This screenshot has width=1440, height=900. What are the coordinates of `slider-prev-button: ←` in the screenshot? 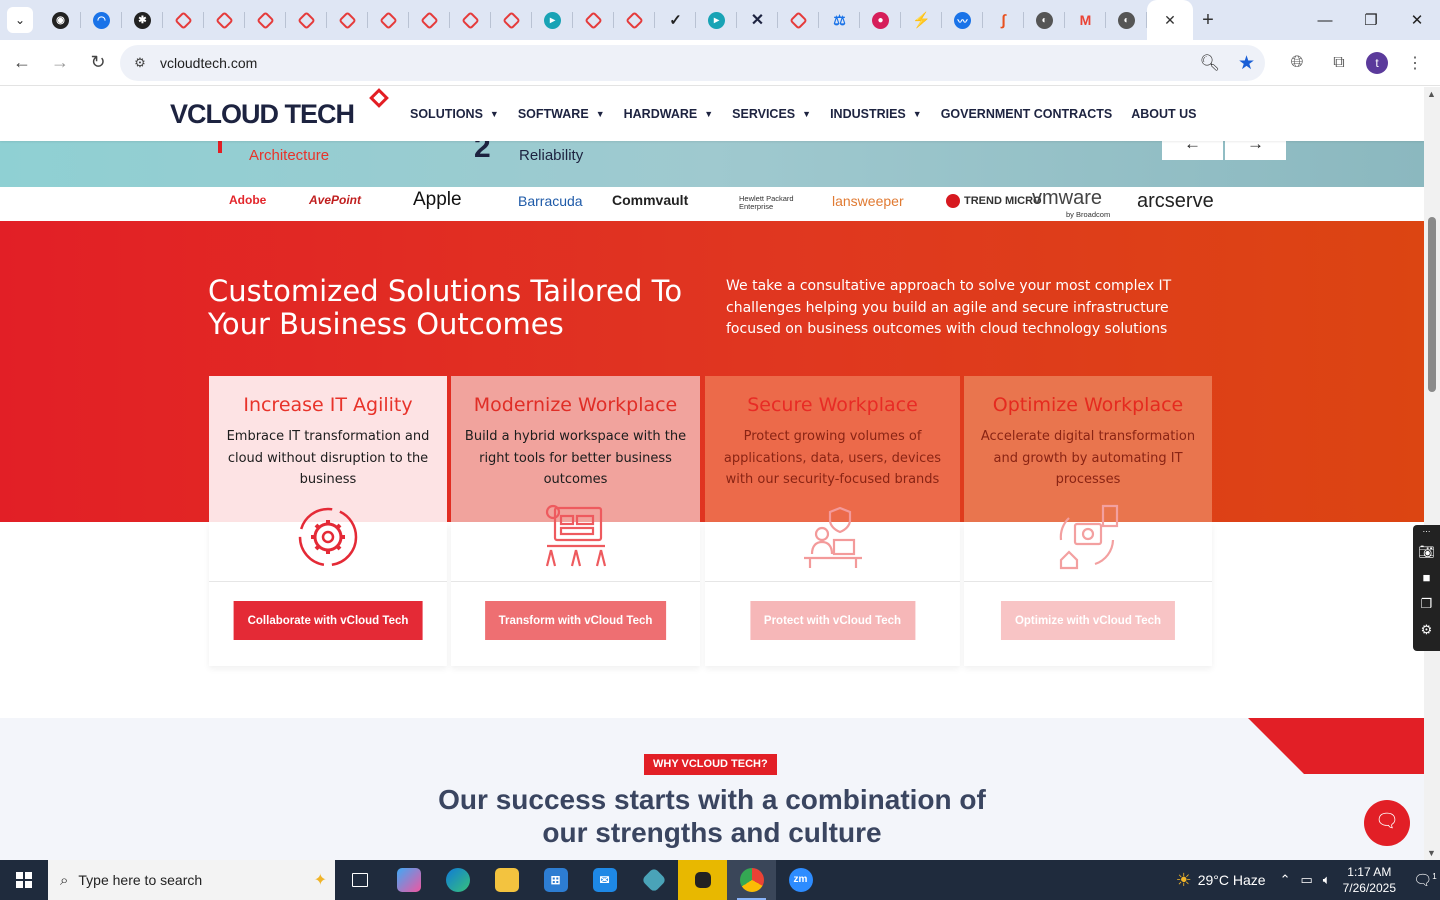 It's located at (1192, 150).